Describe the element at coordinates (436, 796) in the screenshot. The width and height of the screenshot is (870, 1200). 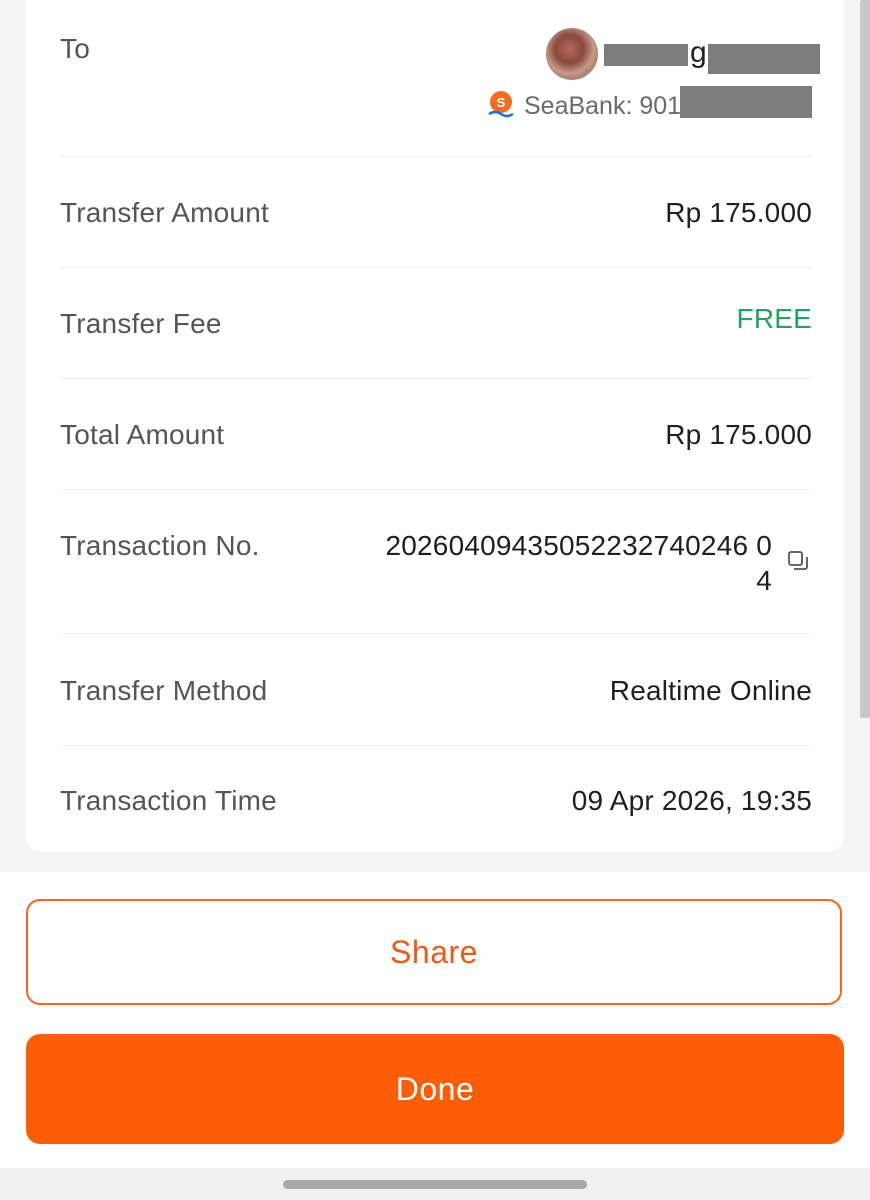
I see `transaction-time-row: Transaction Time 09 Apr 2026, 19:35` at that location.